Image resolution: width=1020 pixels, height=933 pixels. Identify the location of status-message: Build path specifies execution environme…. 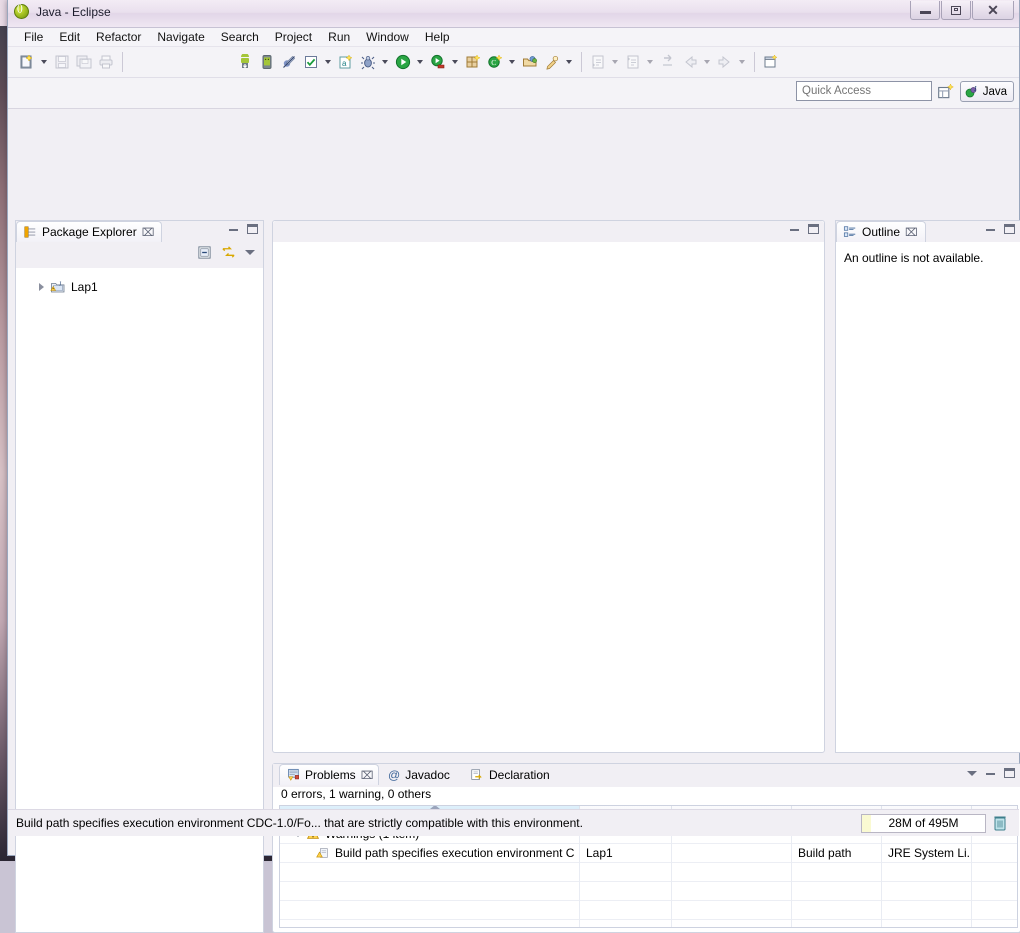
(299, 823).